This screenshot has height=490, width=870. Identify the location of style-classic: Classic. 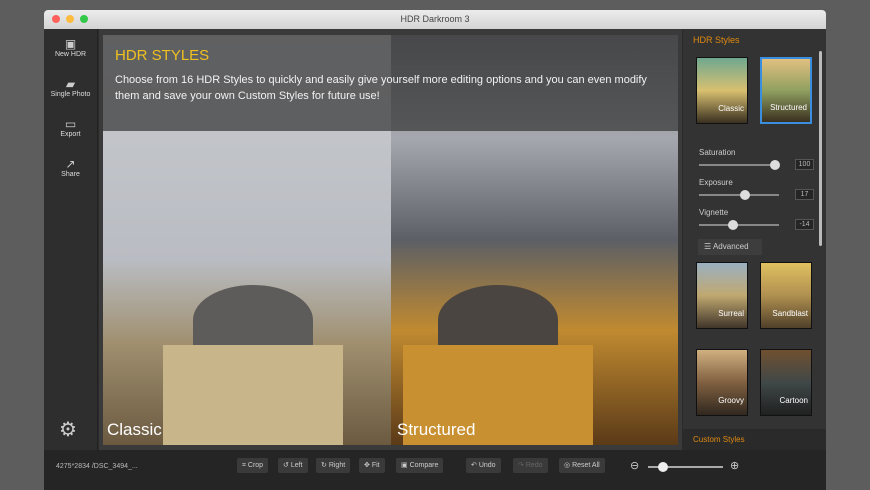
(722, 90).